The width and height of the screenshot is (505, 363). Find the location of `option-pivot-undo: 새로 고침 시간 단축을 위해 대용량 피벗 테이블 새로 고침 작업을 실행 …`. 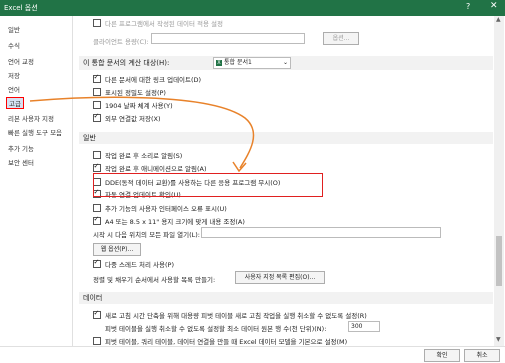

option-pivot-undo: 새로 고침 시간 단축을 위해 대용량 피벗 테이블 새로 고침 작업을 실행 … is located at coordinates (230, 314).